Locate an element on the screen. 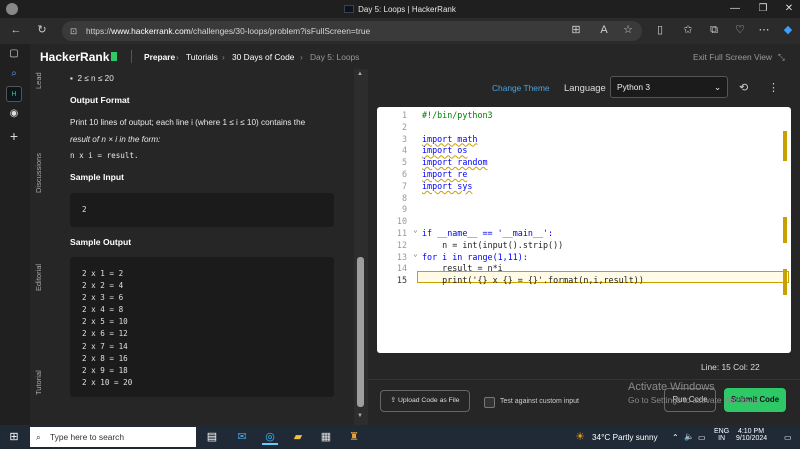 The image size is (800, 449). more-menu-icon: ⋯ is located at coordinates (764, 30).